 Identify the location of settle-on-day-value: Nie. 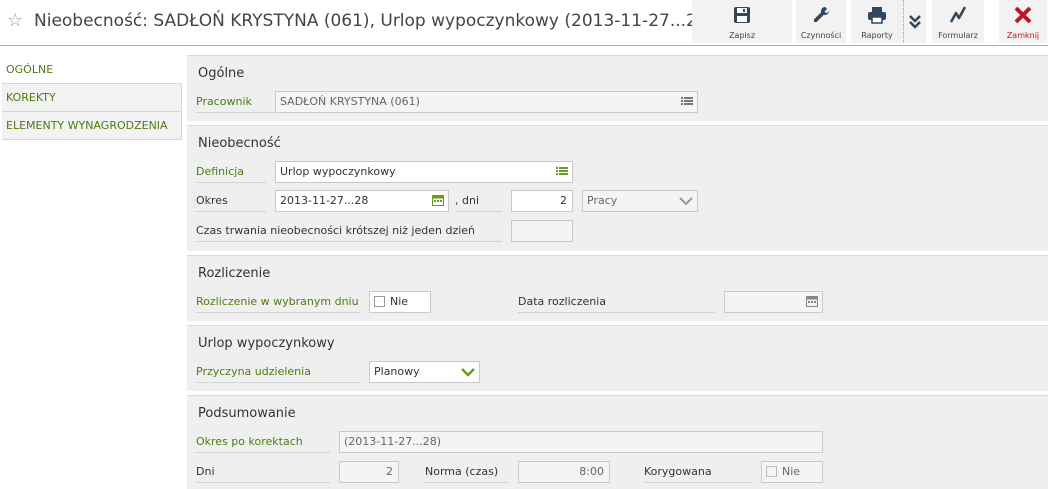
(399, 301).